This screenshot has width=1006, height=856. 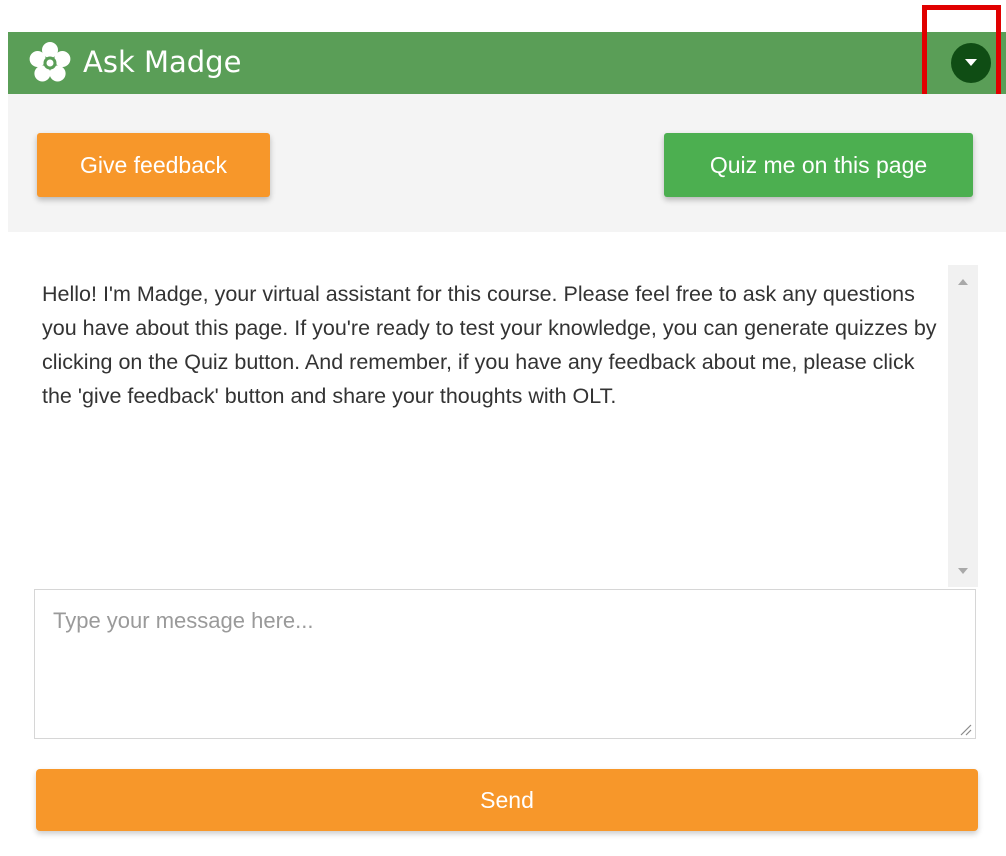 What do you see at coordinates (162, 62) in the screenshot?
I see `widget-title: Ask Madge` at bounding box center [162, 62].